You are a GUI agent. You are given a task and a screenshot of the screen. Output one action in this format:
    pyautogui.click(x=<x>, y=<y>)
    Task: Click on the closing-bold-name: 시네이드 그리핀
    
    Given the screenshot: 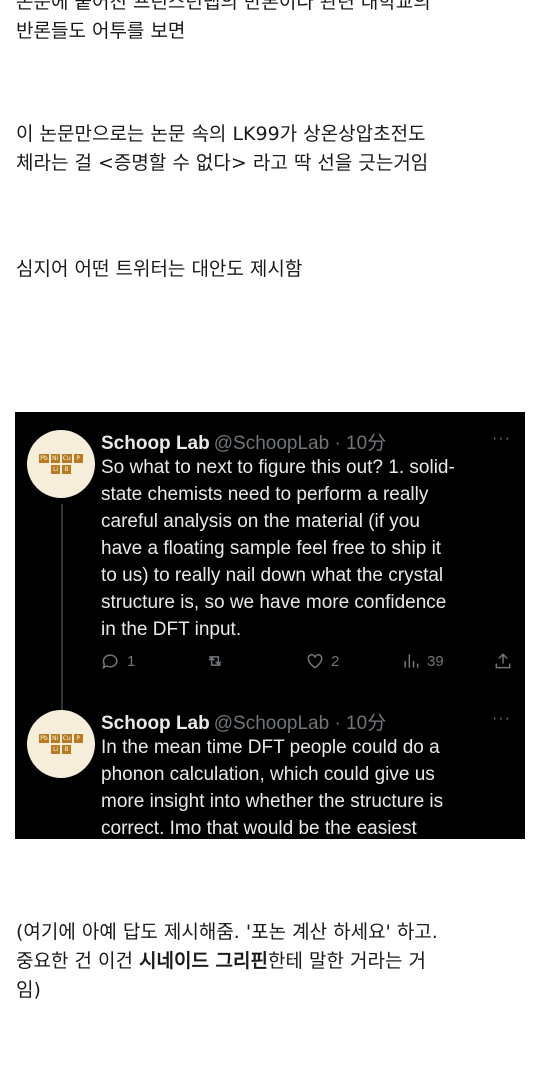 What is the action you would take?
    pyautogui.click(x=203, y=961)
    